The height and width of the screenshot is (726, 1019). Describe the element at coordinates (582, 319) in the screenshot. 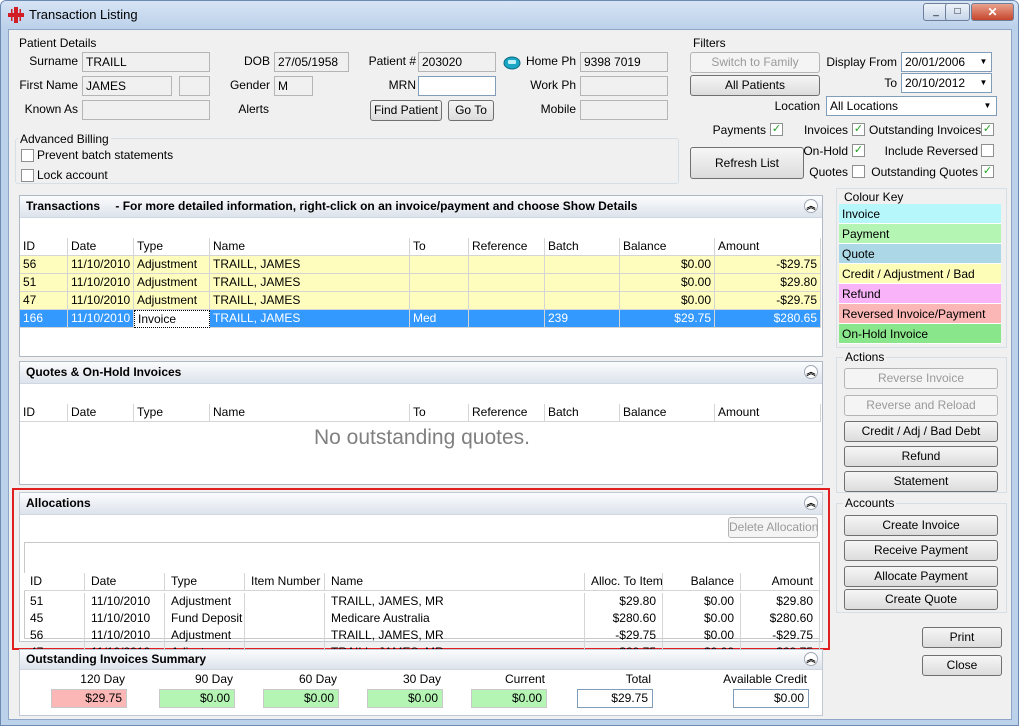

I see `transactions-cell: 239` at that location.